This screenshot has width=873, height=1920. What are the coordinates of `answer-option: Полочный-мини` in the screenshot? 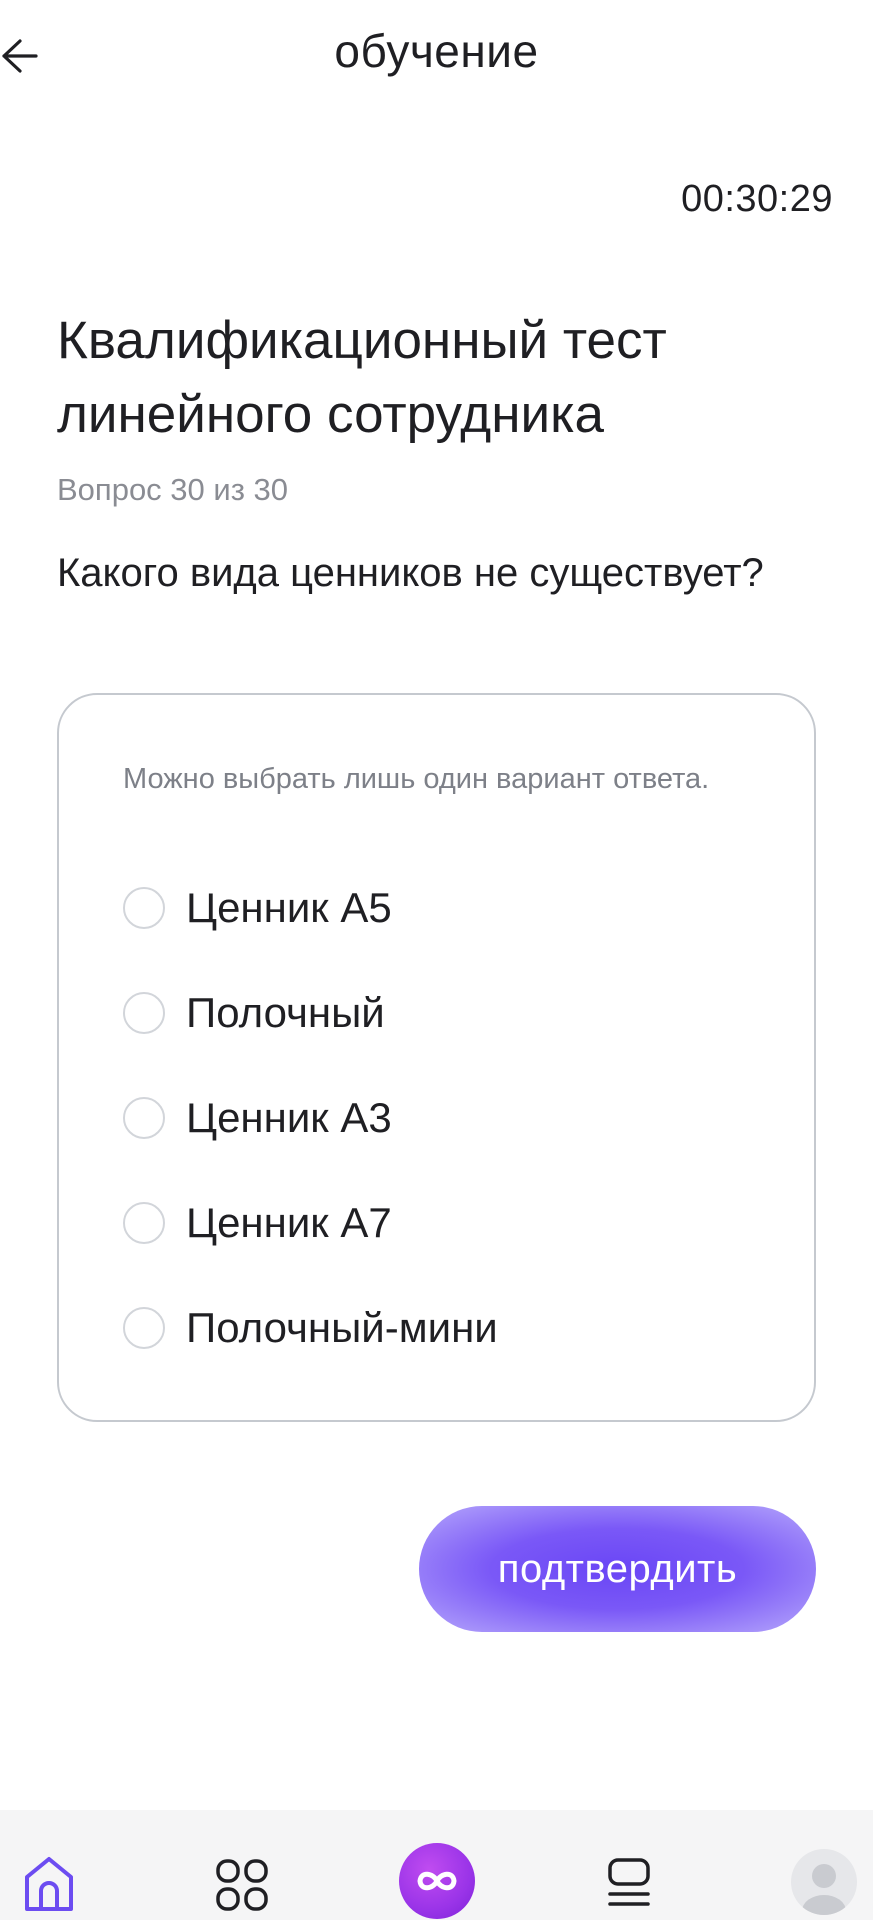 It's located at (443, 1327).